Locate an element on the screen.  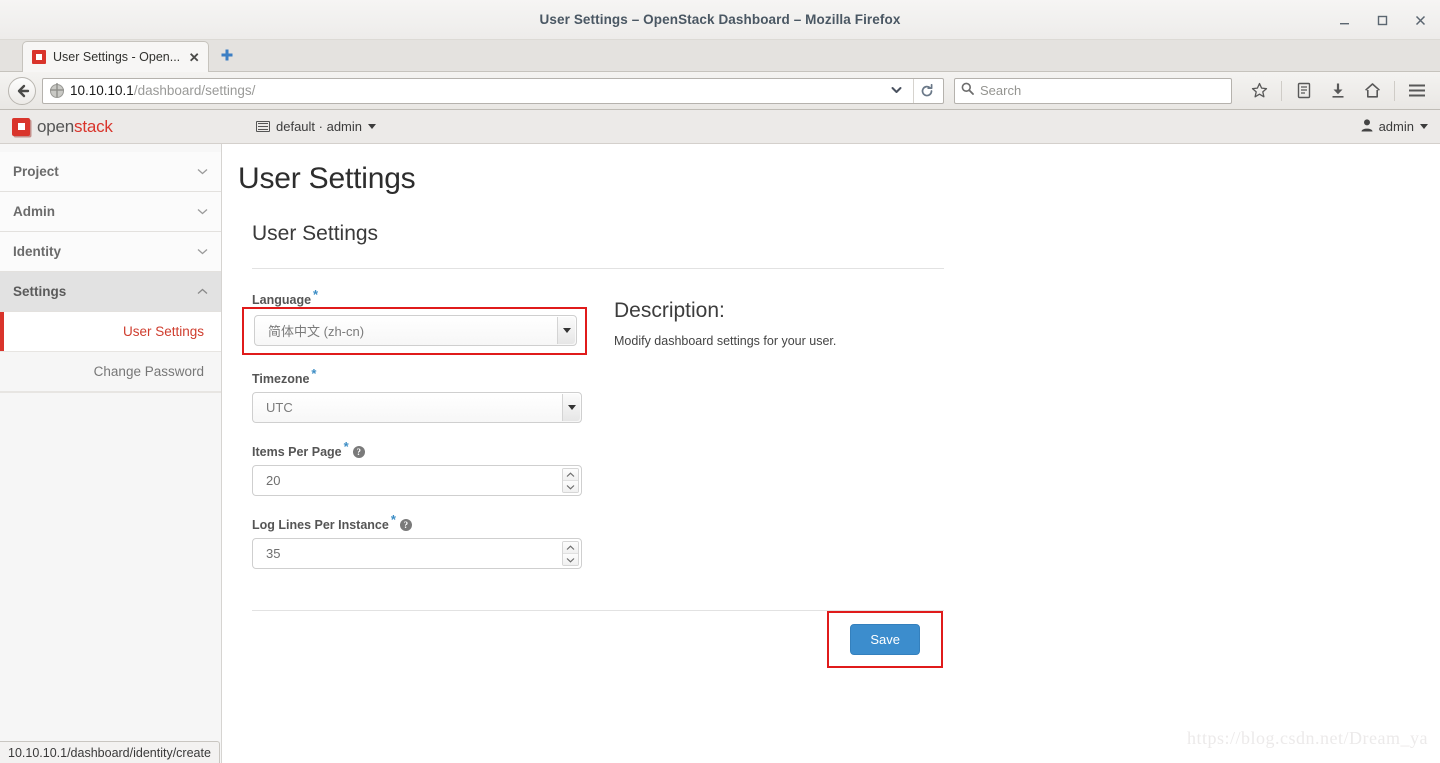
chevron-down-icon-project is located at coordinates (202, 172).